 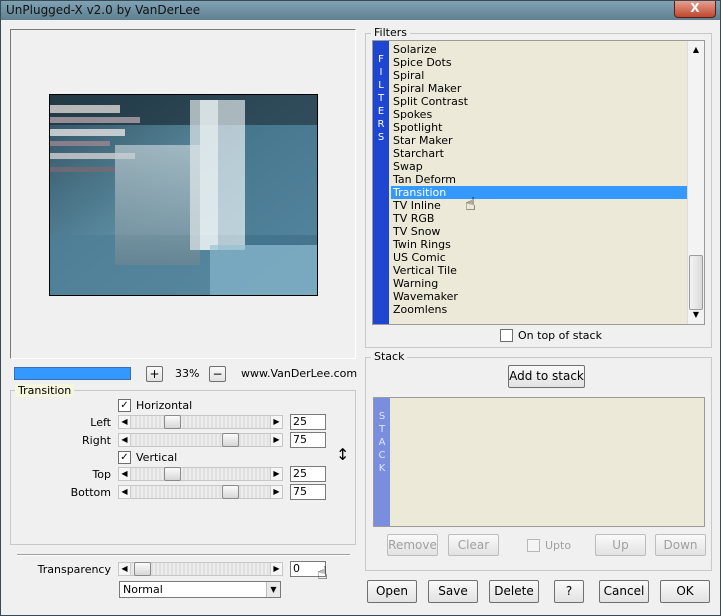 What do you see at coordinates (412, 545) in the screenshot?
I see `remove-button: Remove` at bounding box center [412, 545].